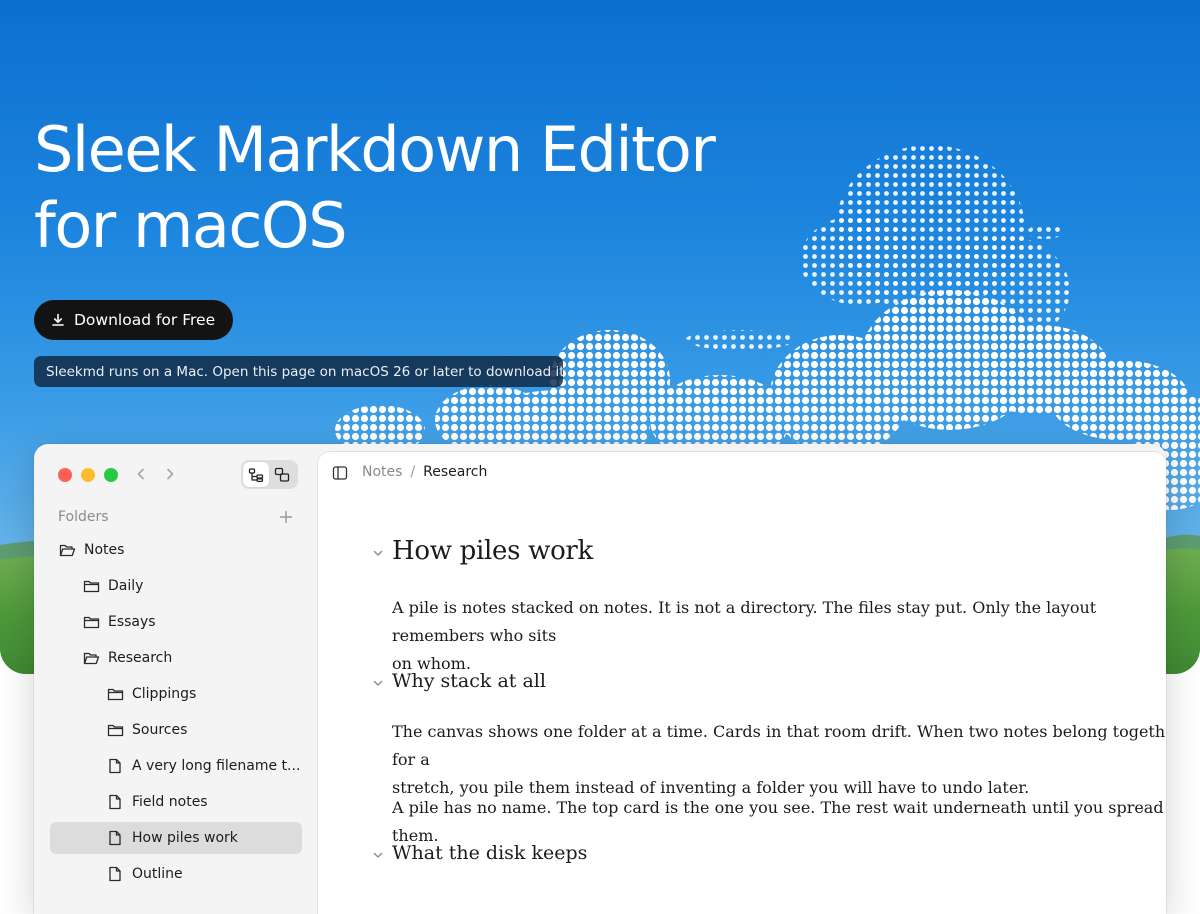 This screenshot has width=1200, height=914. I want to click on tree-item-label: Research, so click(140, 658).